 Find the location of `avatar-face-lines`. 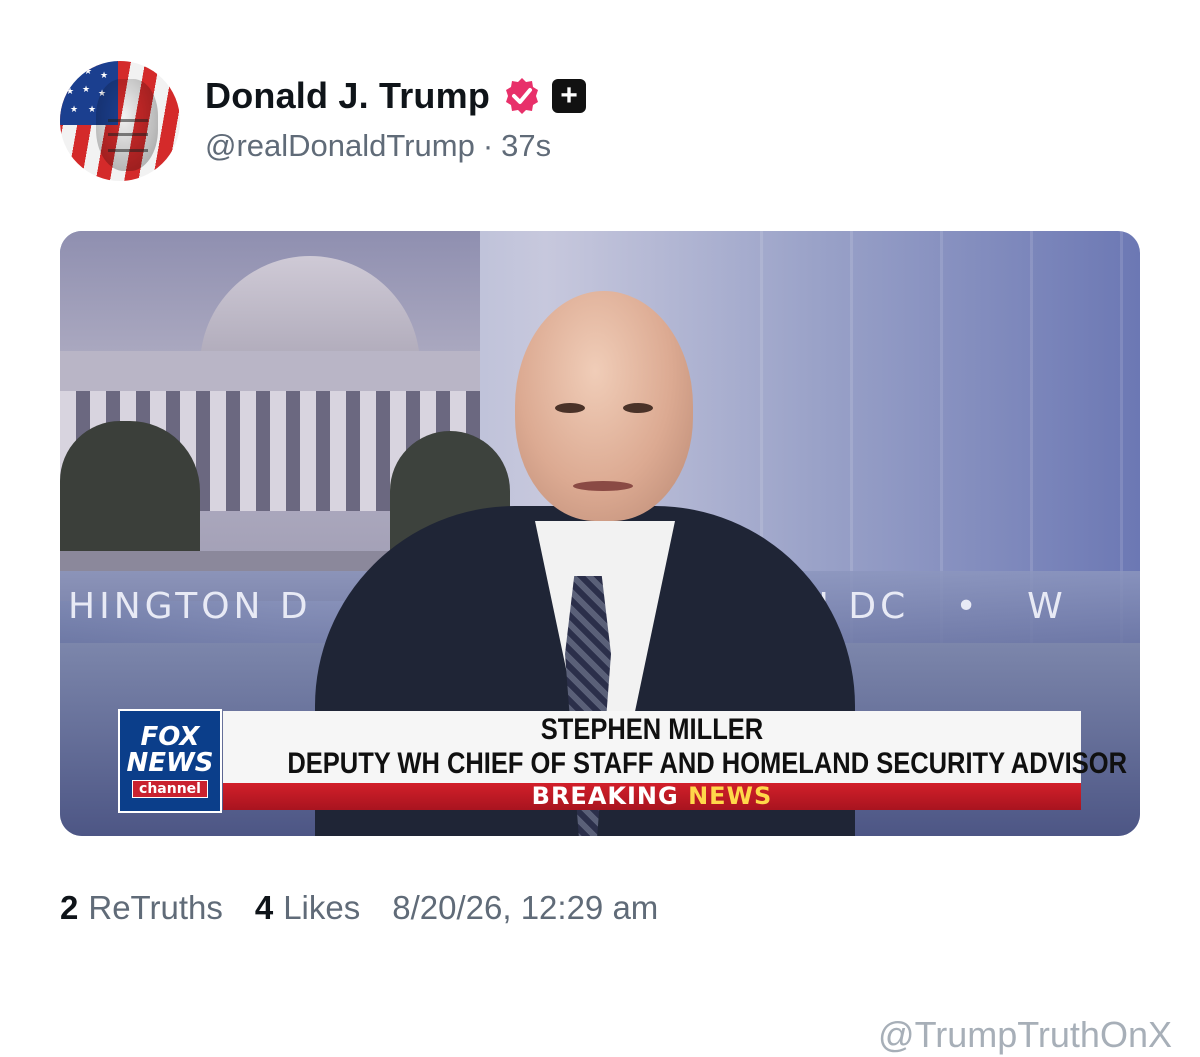

avatar-face-lines is located at coordinates (128, 120).